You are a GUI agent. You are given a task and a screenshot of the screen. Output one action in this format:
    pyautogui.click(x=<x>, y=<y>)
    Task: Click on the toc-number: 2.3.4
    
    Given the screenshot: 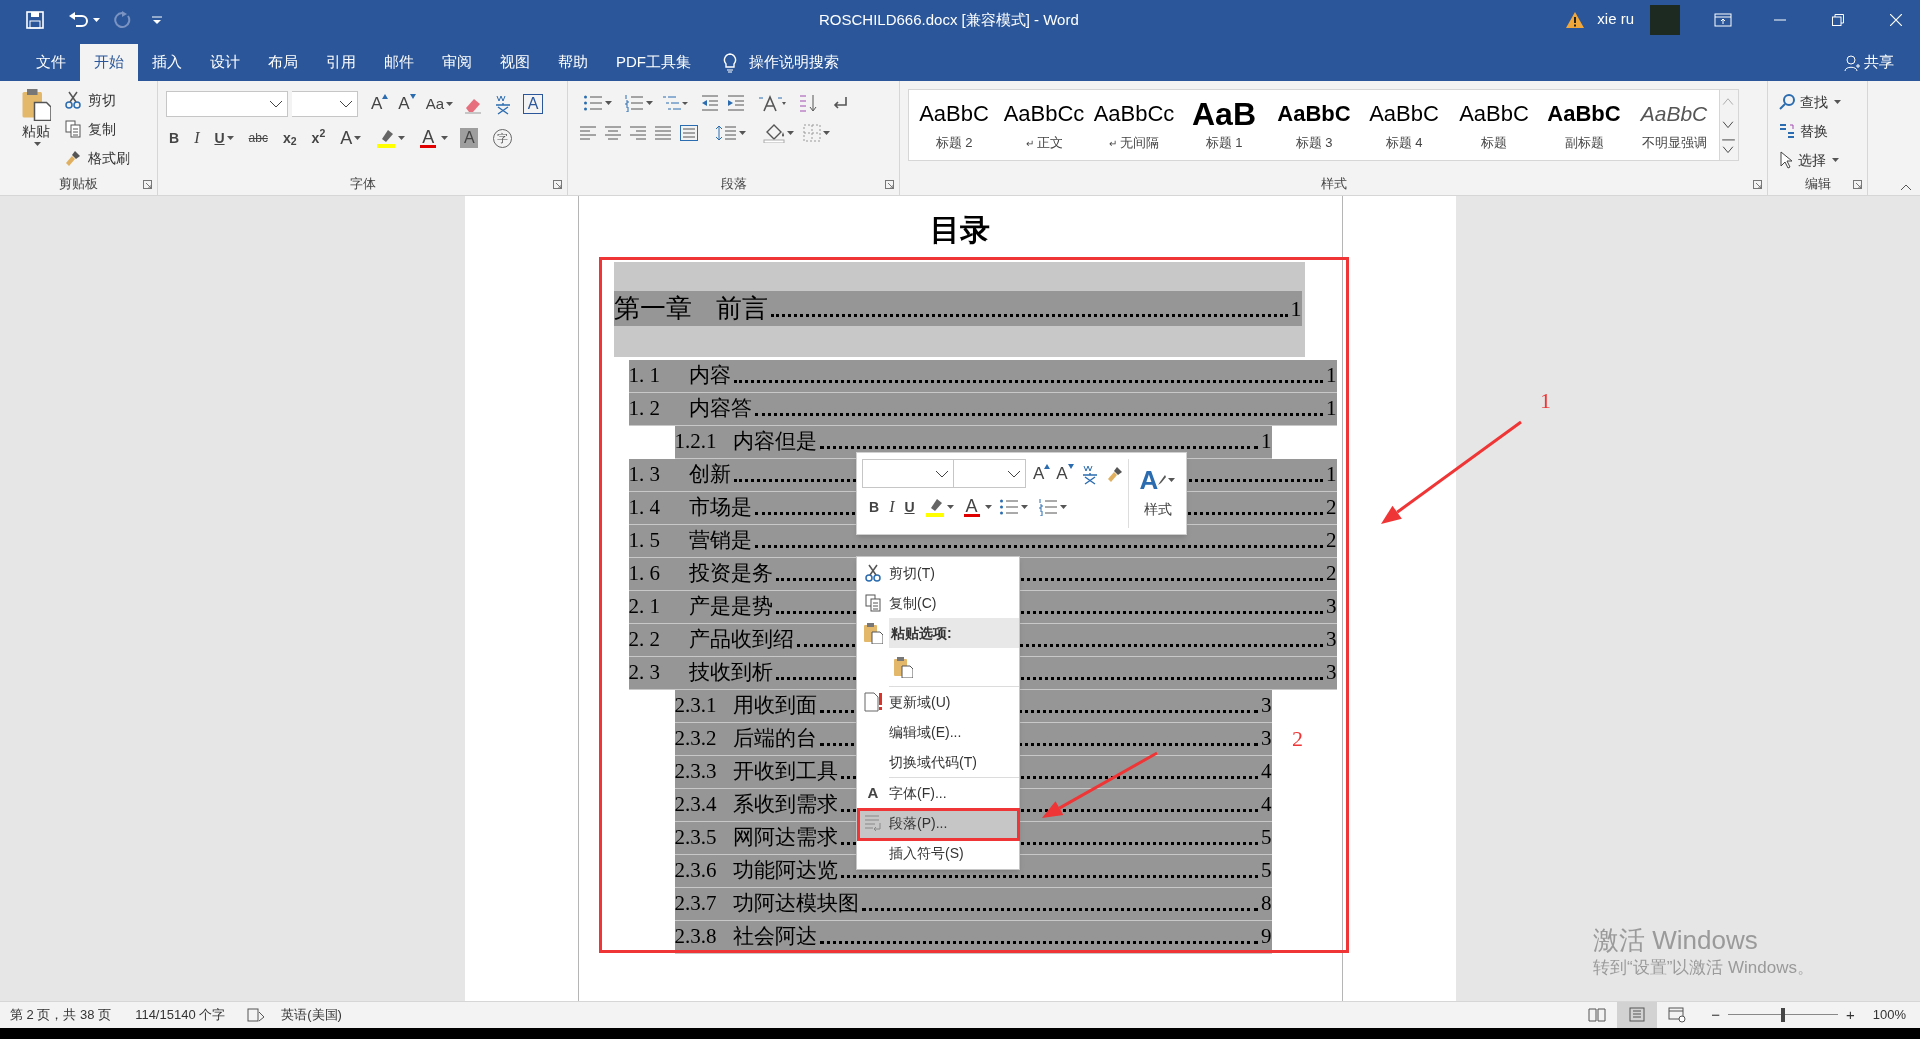 What is the action you would take?
    pyautogui.click(x=696, y=805)
    